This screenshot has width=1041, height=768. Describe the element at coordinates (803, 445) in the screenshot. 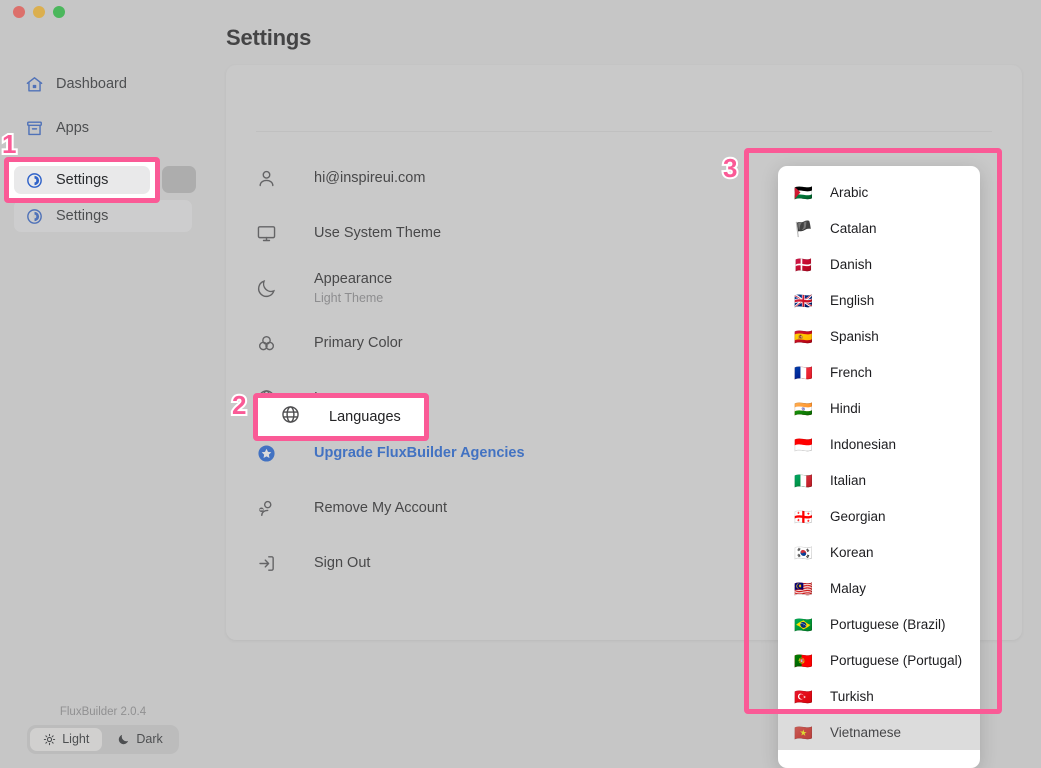

I see `flag-icon: 🇮🇩` at that location.